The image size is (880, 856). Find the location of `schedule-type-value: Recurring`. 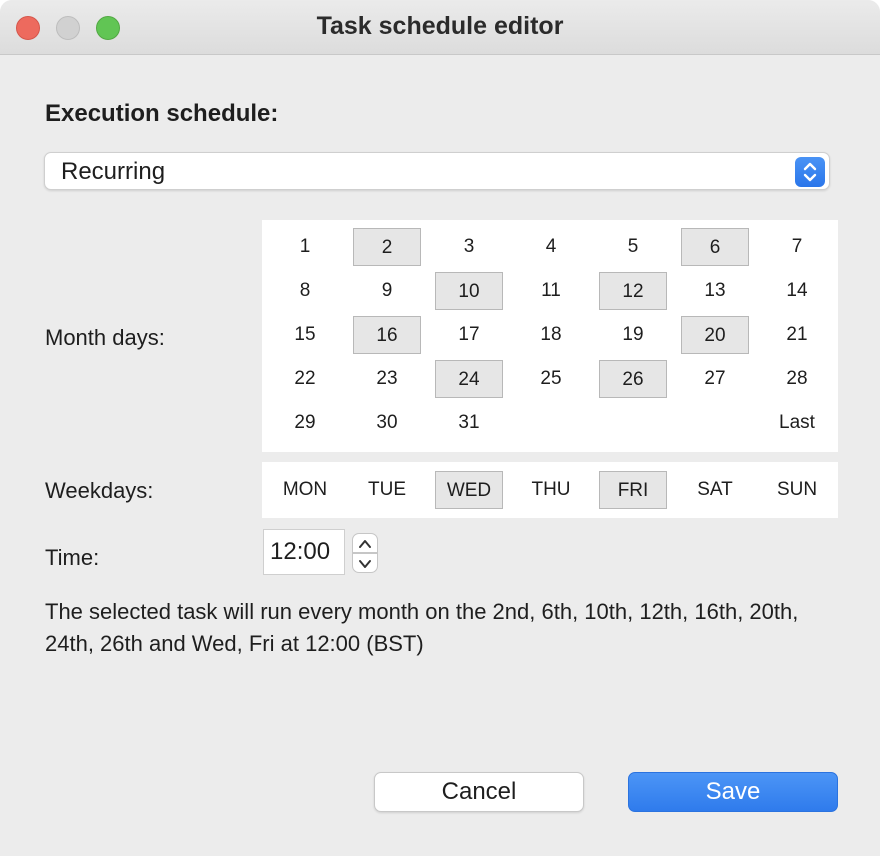

schedule-type-value: Recurring is located at coordinates (113, 171).